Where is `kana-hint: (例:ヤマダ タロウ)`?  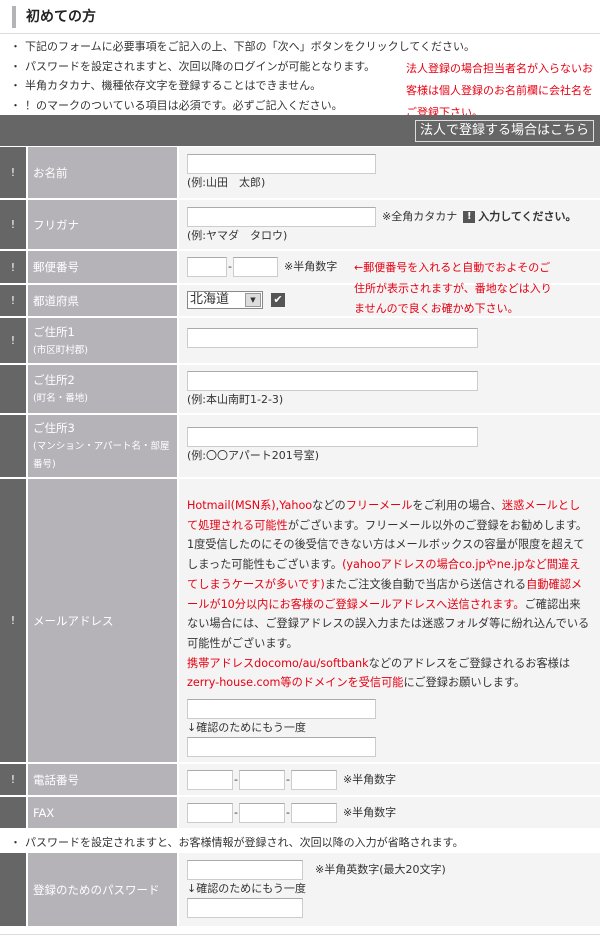
kana-hint: (例:ヤマダ タロウ) is located at coordinates (237, 235).